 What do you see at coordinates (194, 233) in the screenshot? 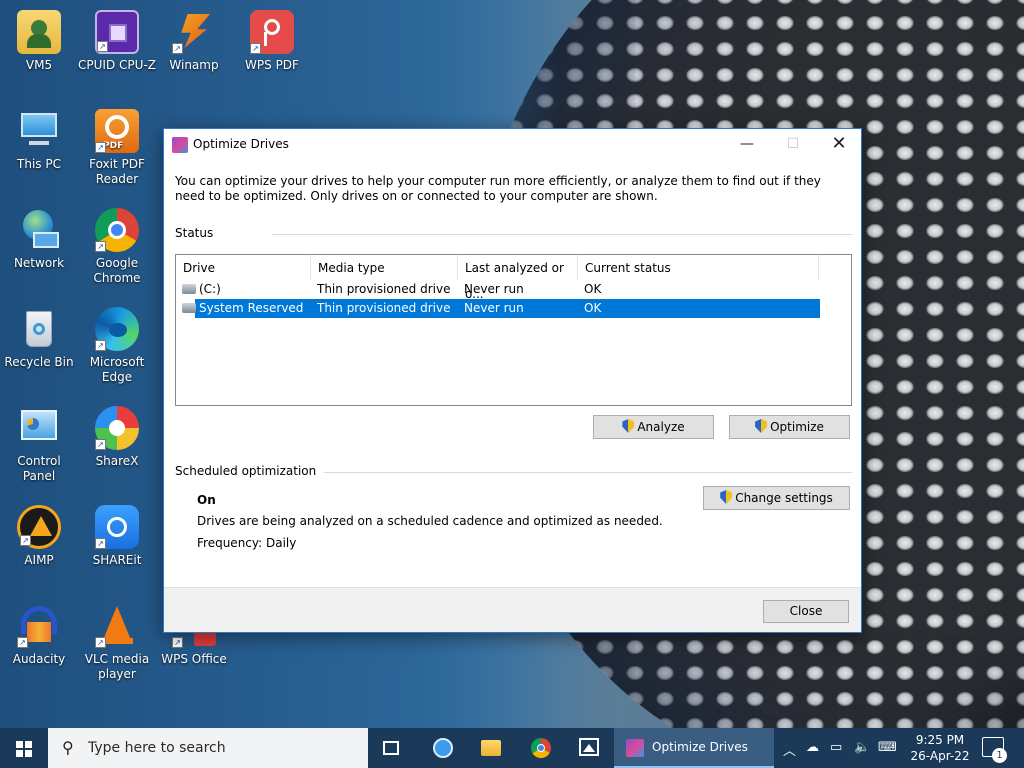
I see `status-section-label: Status` at bounding box center [194, 233].